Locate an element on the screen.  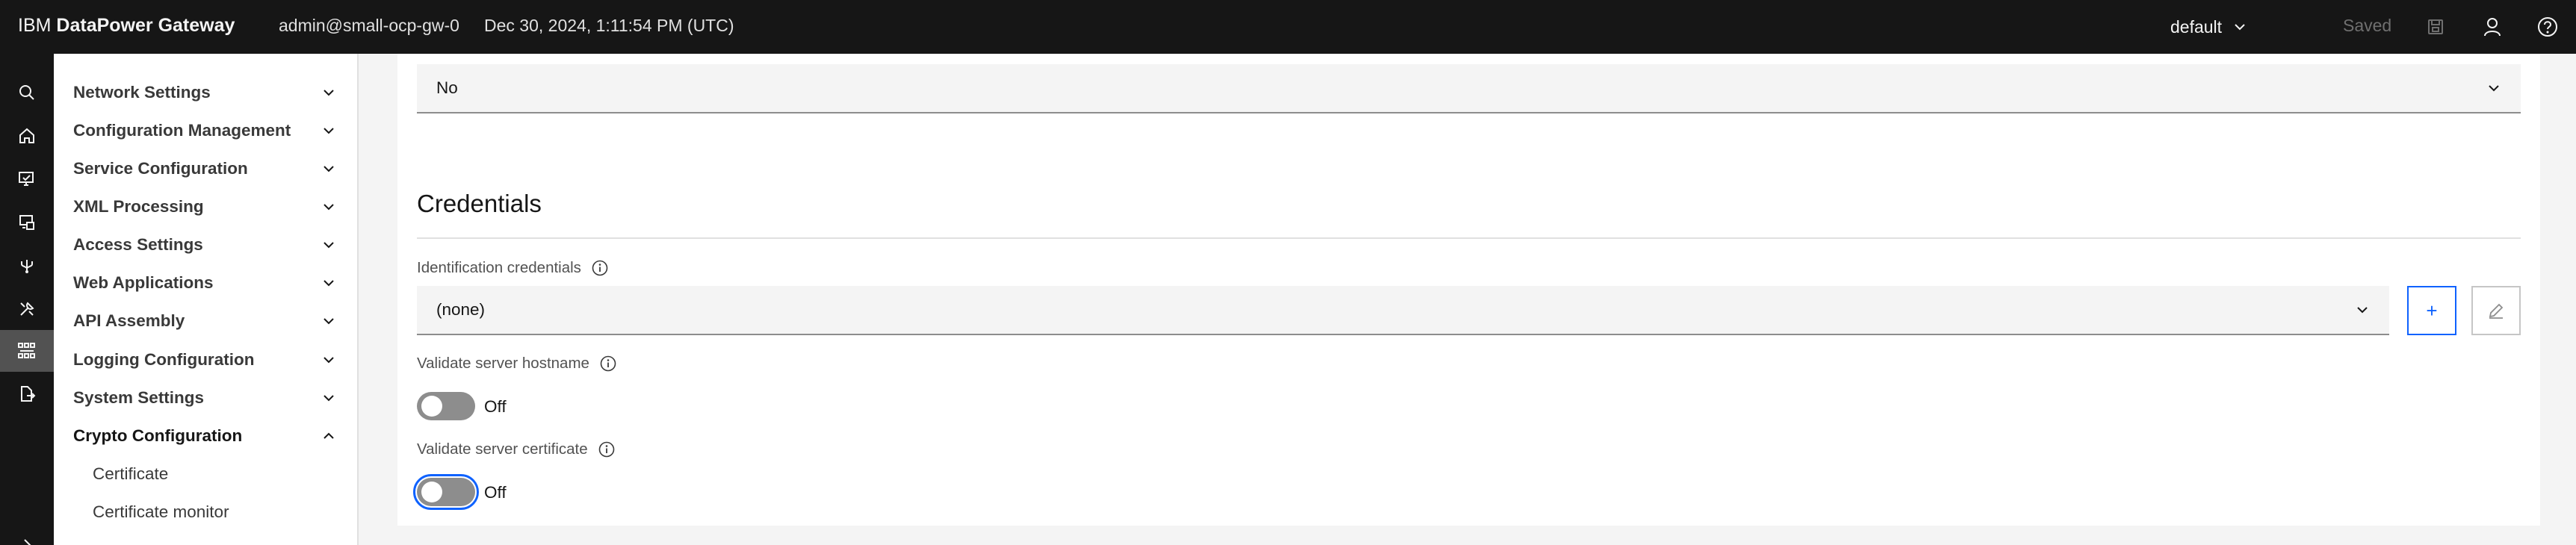
nav-sub-certificate: Certificate is located at coordinates (205, 474).